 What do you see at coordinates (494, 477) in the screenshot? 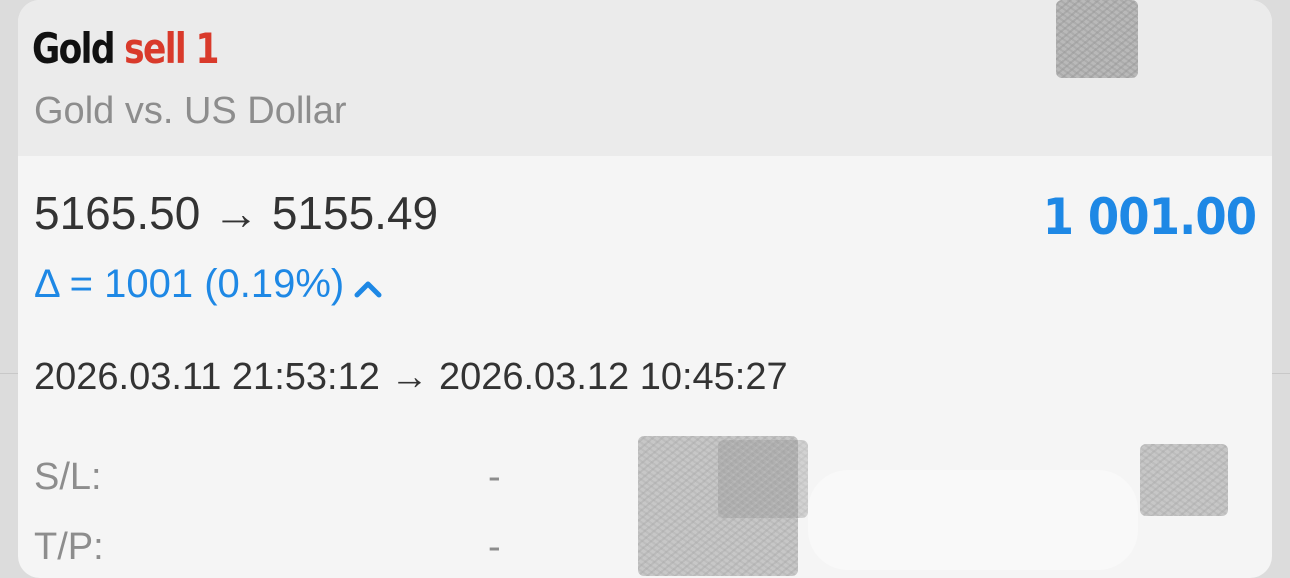
I see `stop-loss-value: -` at bounding box center [494, 477].